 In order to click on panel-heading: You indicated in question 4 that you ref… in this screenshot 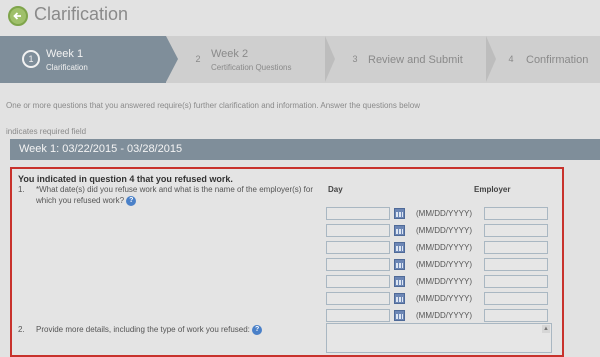, I will do `click(125, 179)`.